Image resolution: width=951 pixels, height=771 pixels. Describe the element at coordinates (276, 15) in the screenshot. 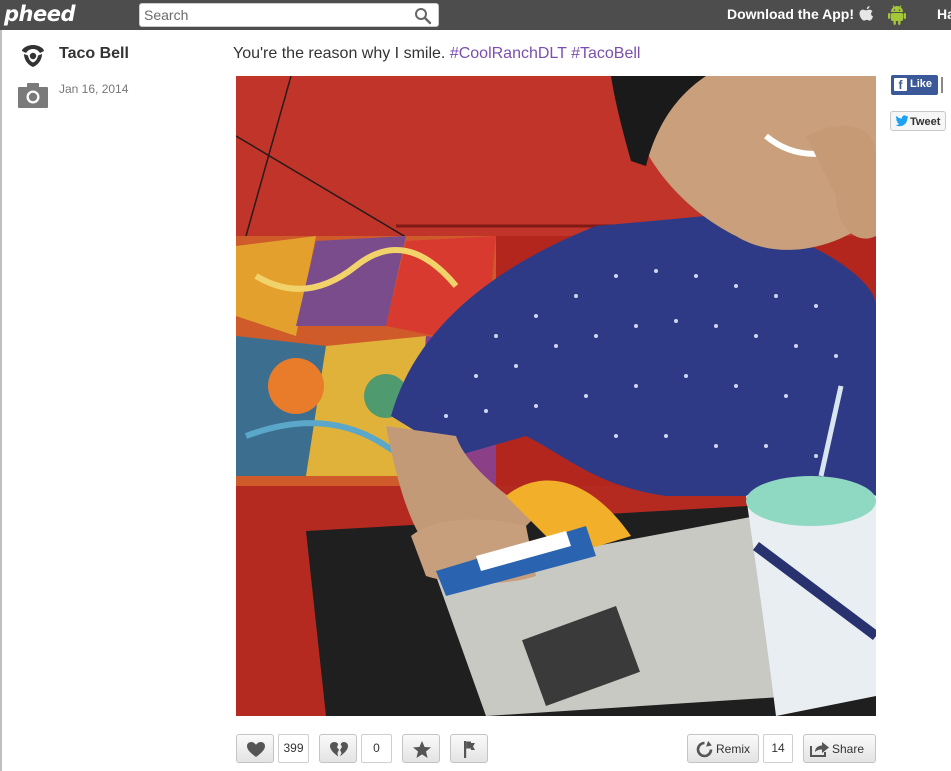

I see `search-input` at that location.